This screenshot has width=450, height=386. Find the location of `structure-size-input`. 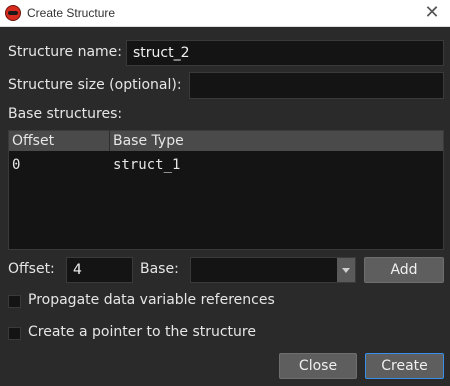

structure-size-input is located at coordinates (316, 85).